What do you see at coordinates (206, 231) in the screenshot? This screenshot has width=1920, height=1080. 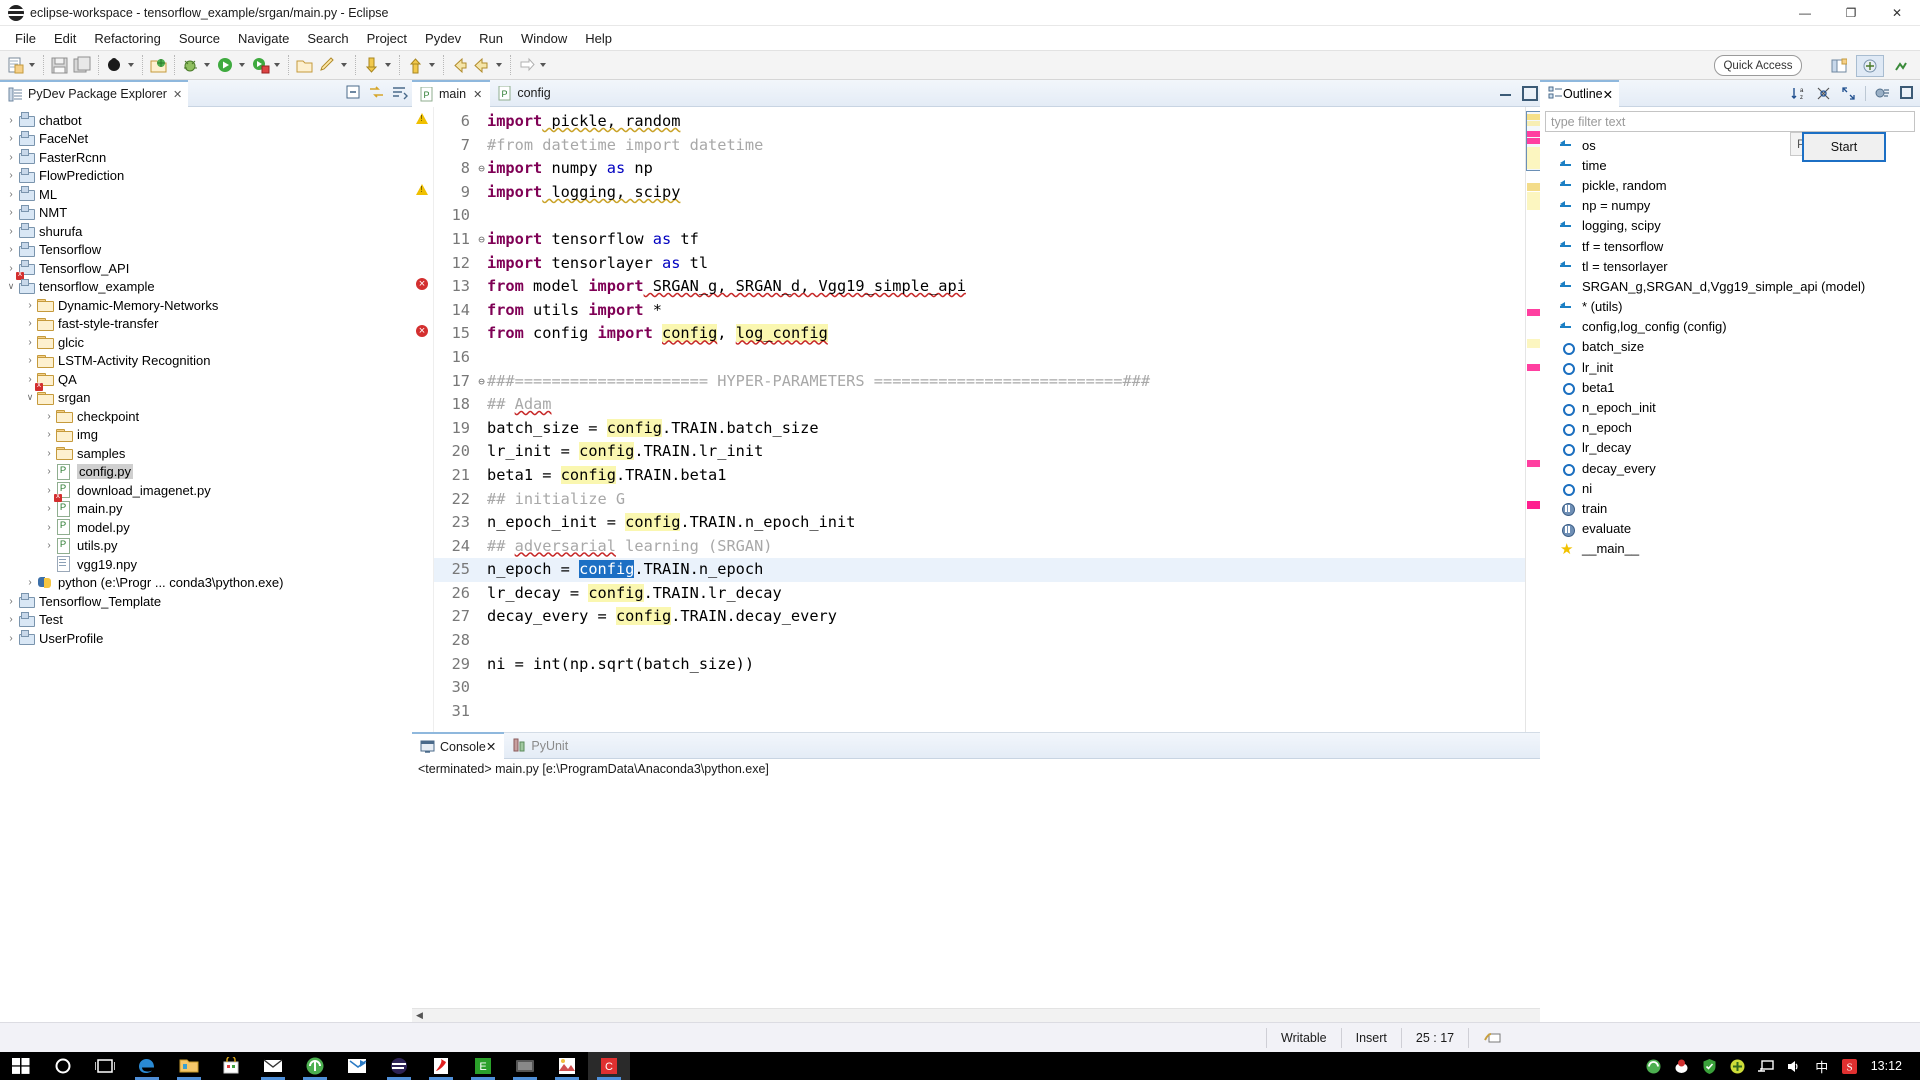 I see `tree-item: › shurufa` at bounding box center [206, 231].